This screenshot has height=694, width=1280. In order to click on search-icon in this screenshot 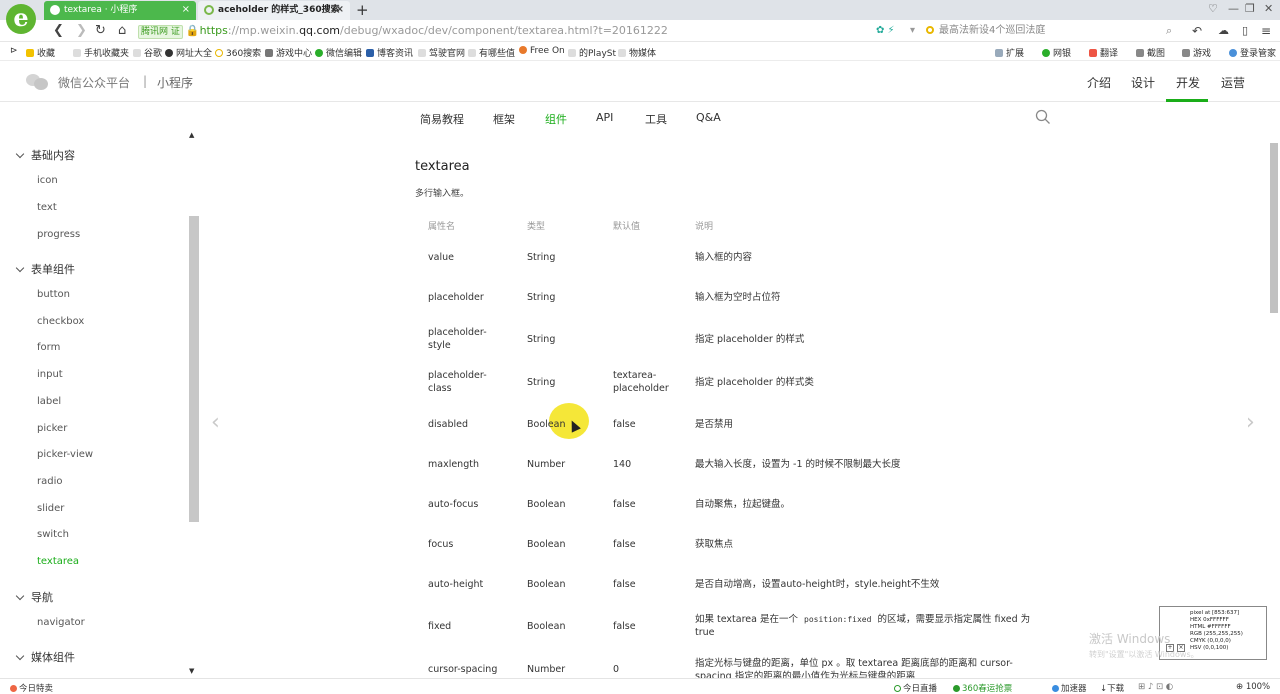, I will do `click(1043, 117)`.